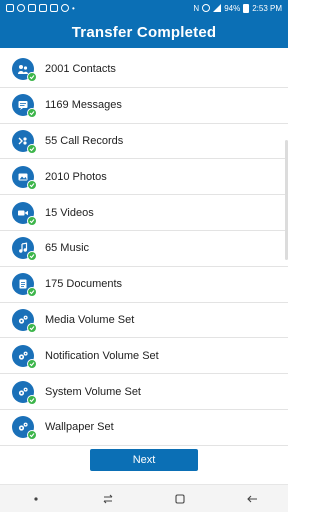  What do you see at coordinates (76, 176) in the screenshot?
I see `list-item-label: 2010 Photos` at bounding box center [76, 176].